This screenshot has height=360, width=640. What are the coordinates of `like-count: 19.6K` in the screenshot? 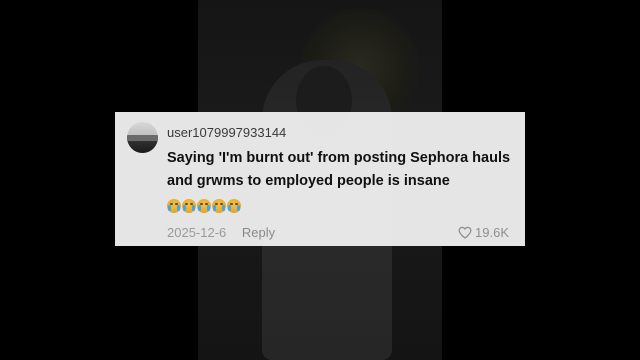 It's located at (492, 232).